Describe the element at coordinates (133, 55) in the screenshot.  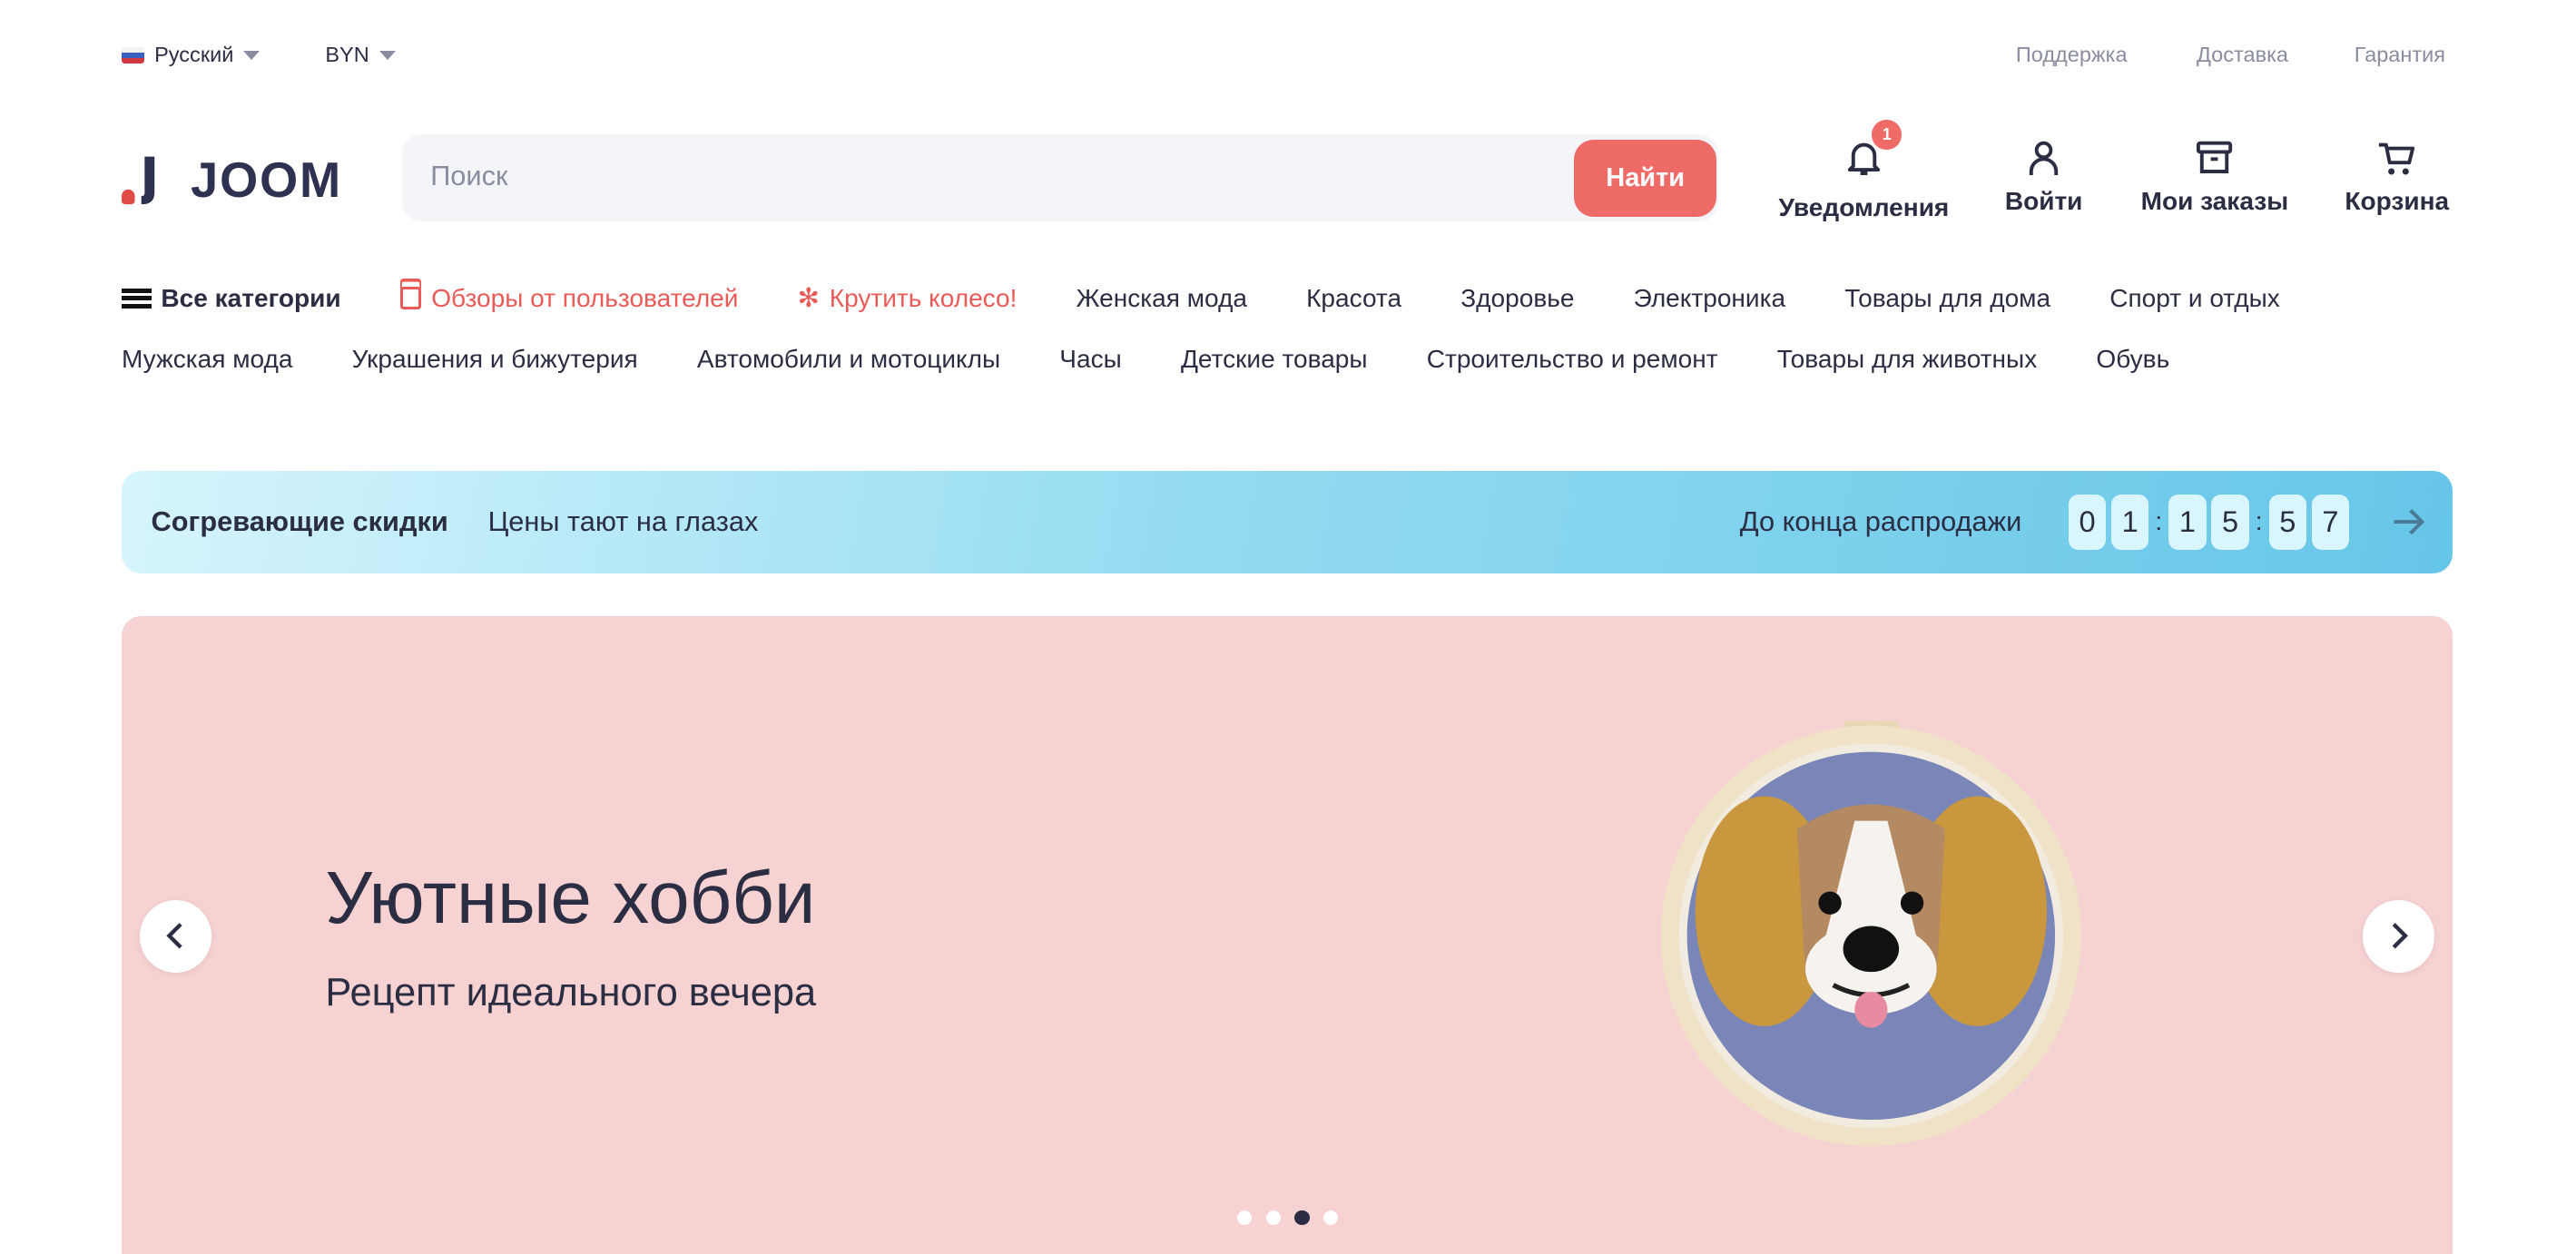
I see `russian-flag-icon` at that location.